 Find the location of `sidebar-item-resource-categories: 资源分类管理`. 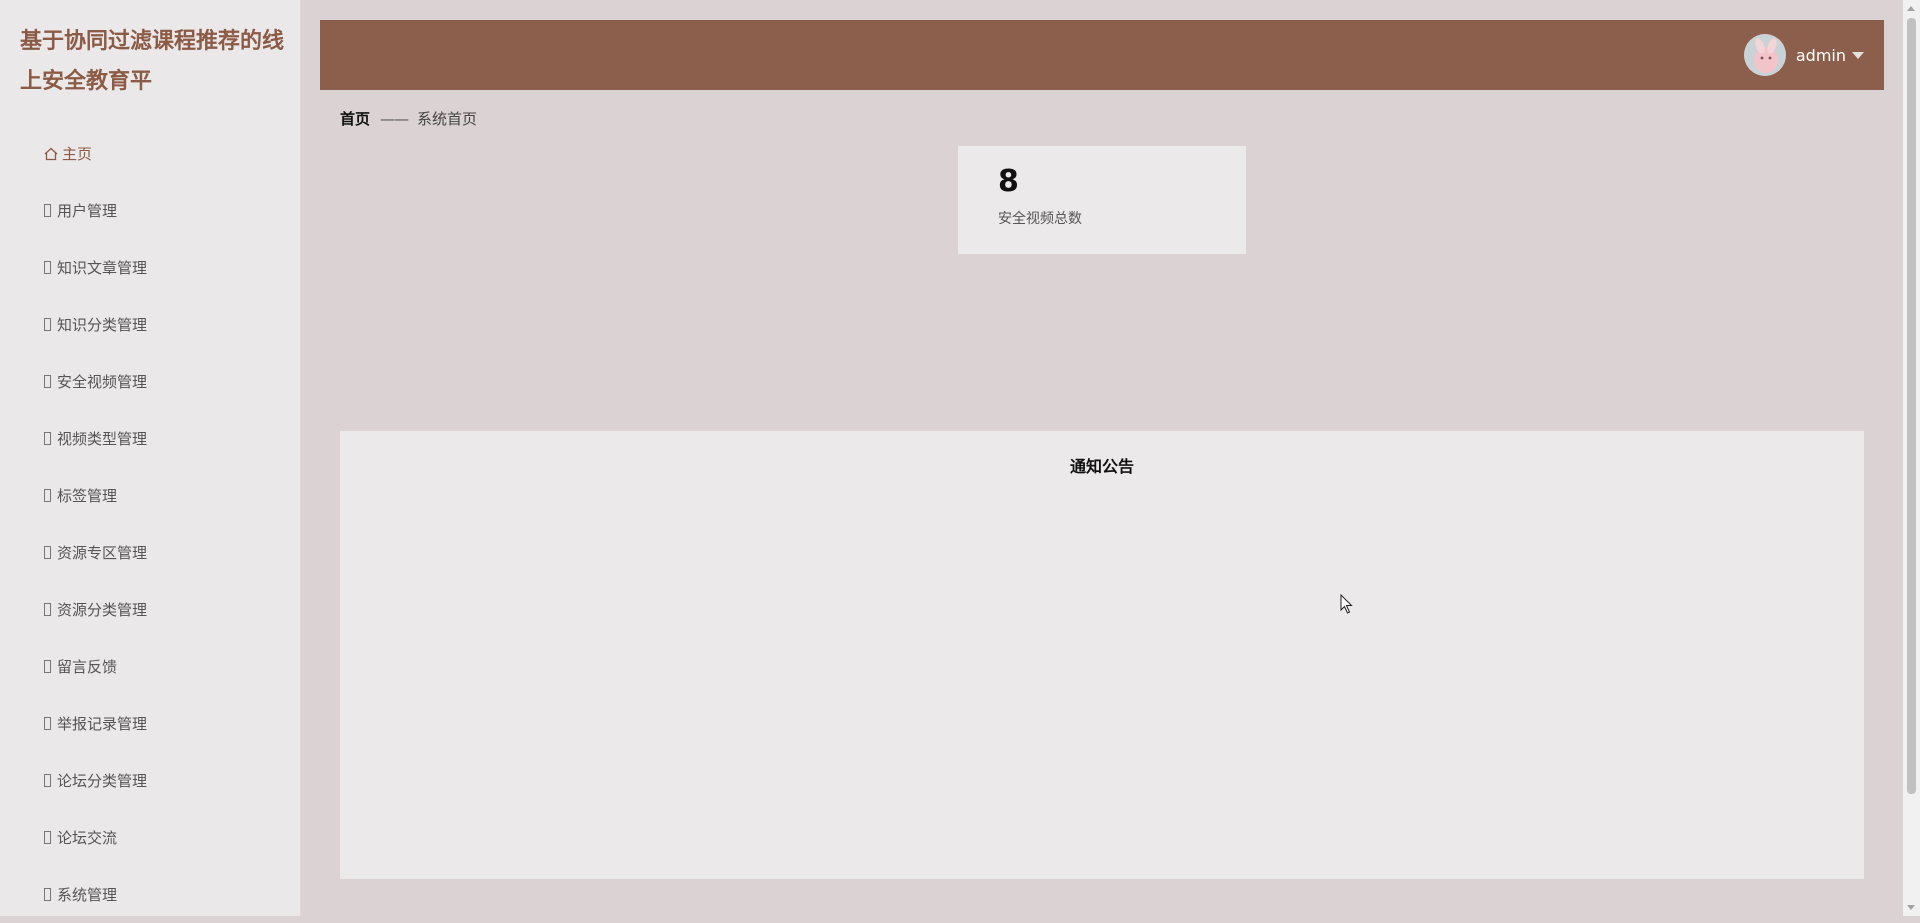

sidebar-item-resource-categories: 资源分类管理 is located at coordinates (150, 609).